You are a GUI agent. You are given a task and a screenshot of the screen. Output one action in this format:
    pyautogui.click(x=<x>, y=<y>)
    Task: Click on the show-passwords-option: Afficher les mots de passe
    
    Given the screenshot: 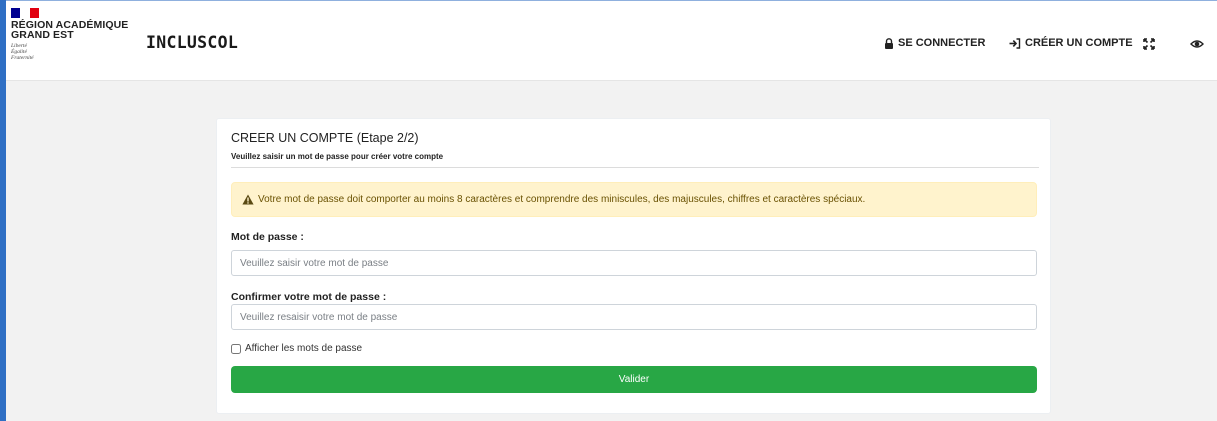 What is the action you would take?
    pyautogui.click(x=296, y=348)
    